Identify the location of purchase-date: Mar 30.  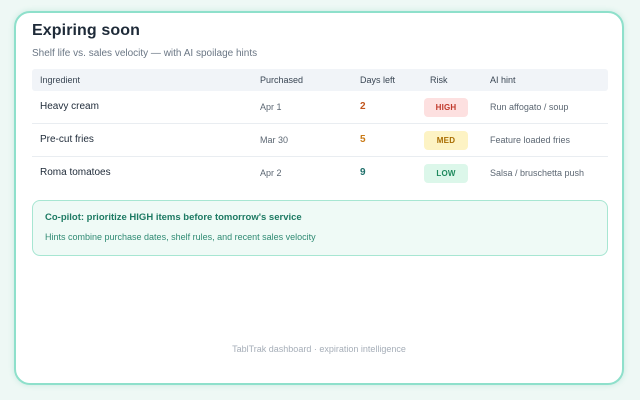
(274, 140).